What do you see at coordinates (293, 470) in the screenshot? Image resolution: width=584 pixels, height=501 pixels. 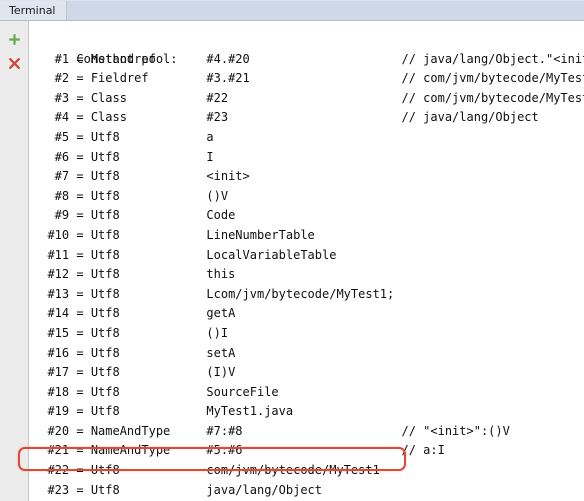 I see `entry-value: com/jvm/bytecode/MyTest1` at bounding box center [293, 470].